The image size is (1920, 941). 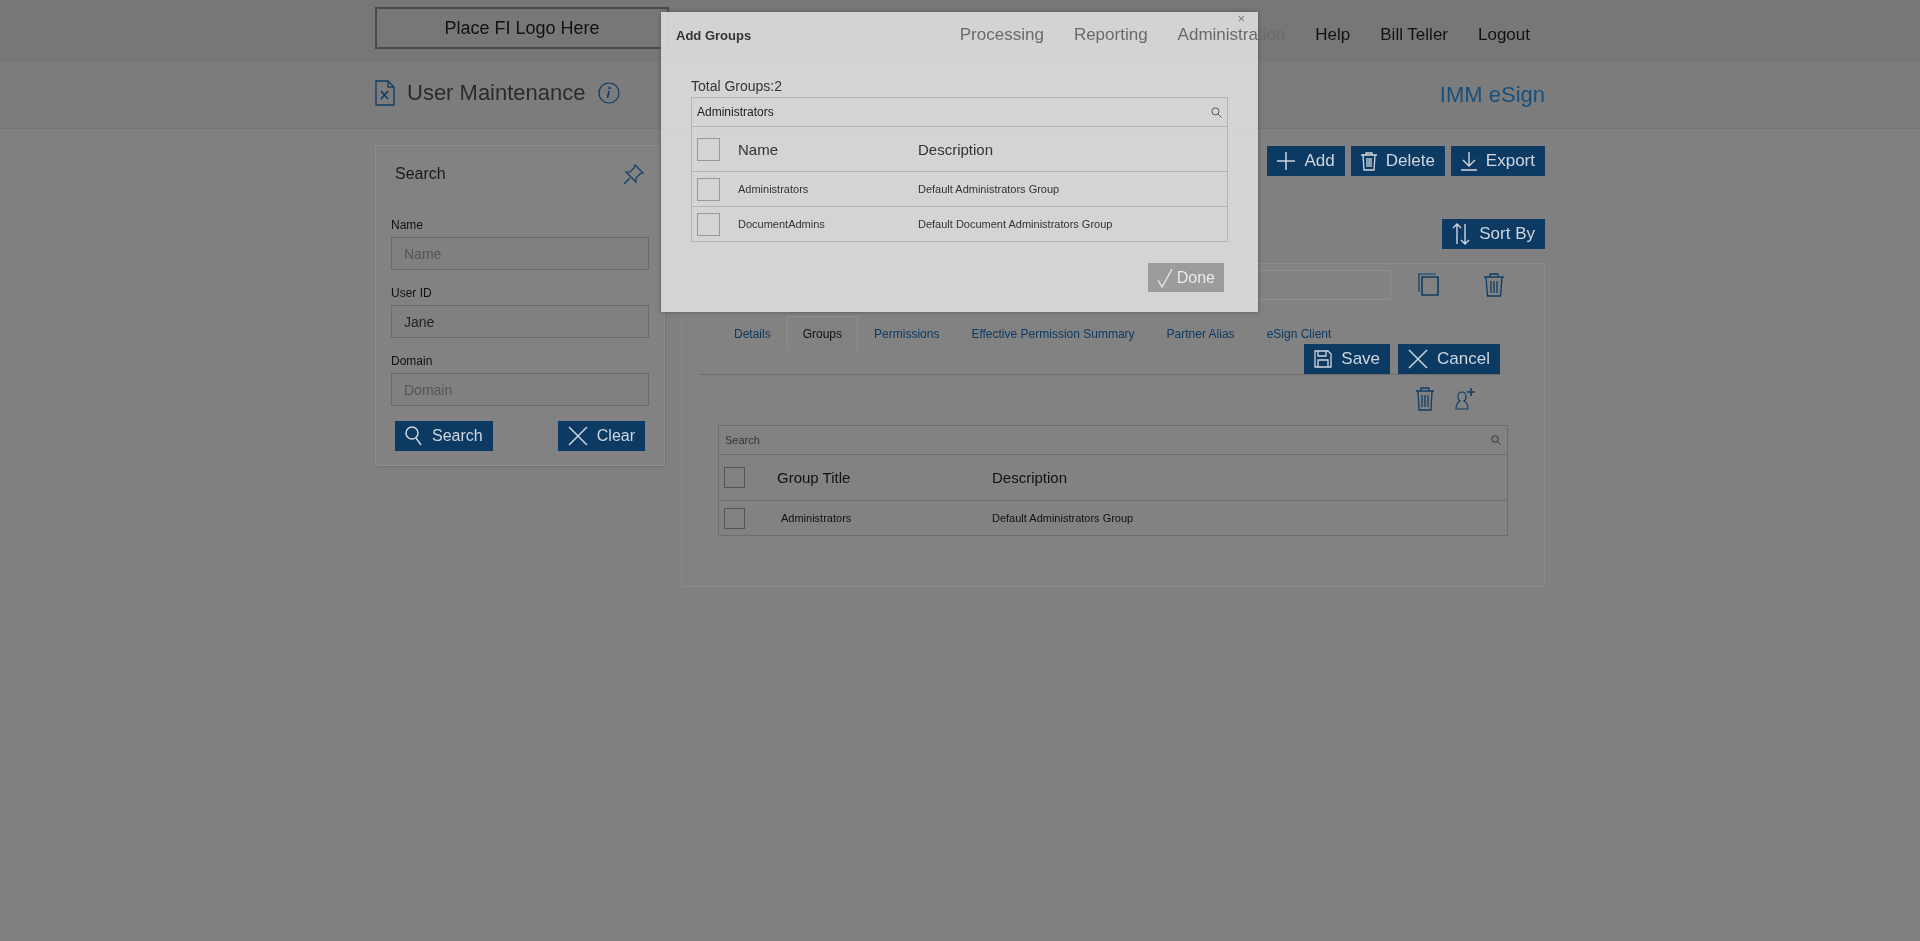 What do you see at coordinates (737, 86) in the screenshot?
I see `total-count: Total Groups:2` at bounding box center [737, 86].